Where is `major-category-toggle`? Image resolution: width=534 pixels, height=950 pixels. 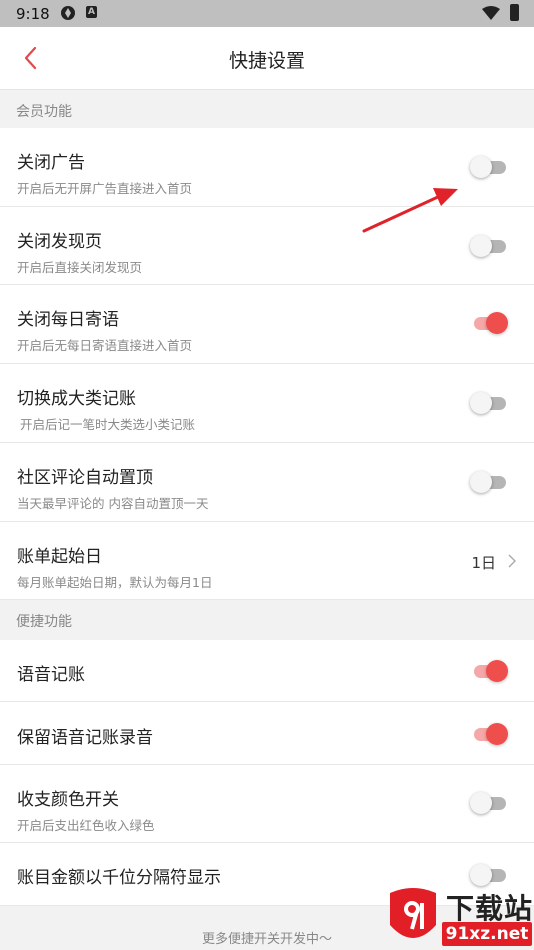 major-category-toggle is located at coordinates (489, 403).